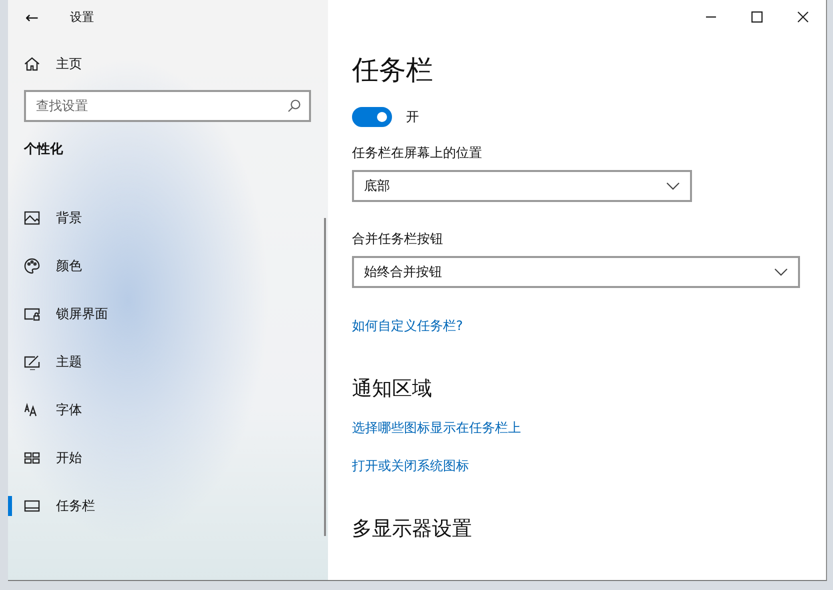 This screenshot has height=590, width=833. What do you see at coordinates (412, 117) in the screenshot?
I see `toggle-label: 开` at bounding box center [412, 117].